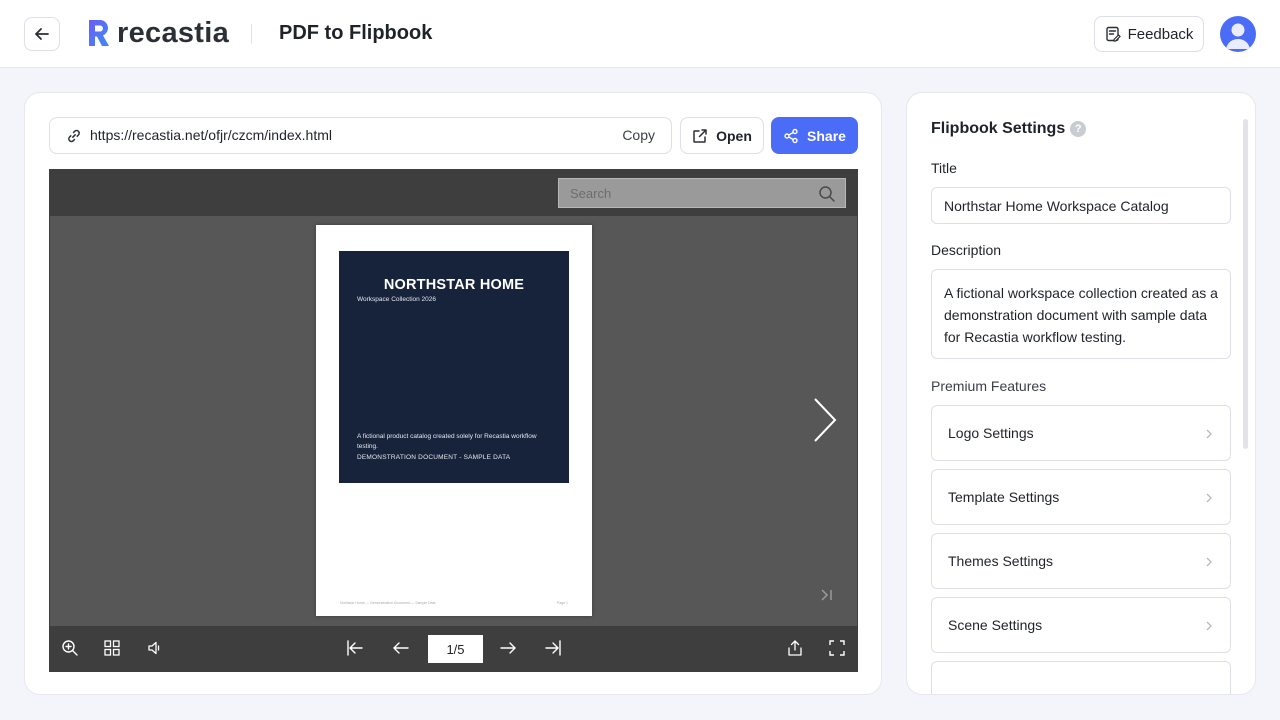 The height and width of the screenshot is (720, 1280). I want to click on logo-text: recastia, so click(173, 32).